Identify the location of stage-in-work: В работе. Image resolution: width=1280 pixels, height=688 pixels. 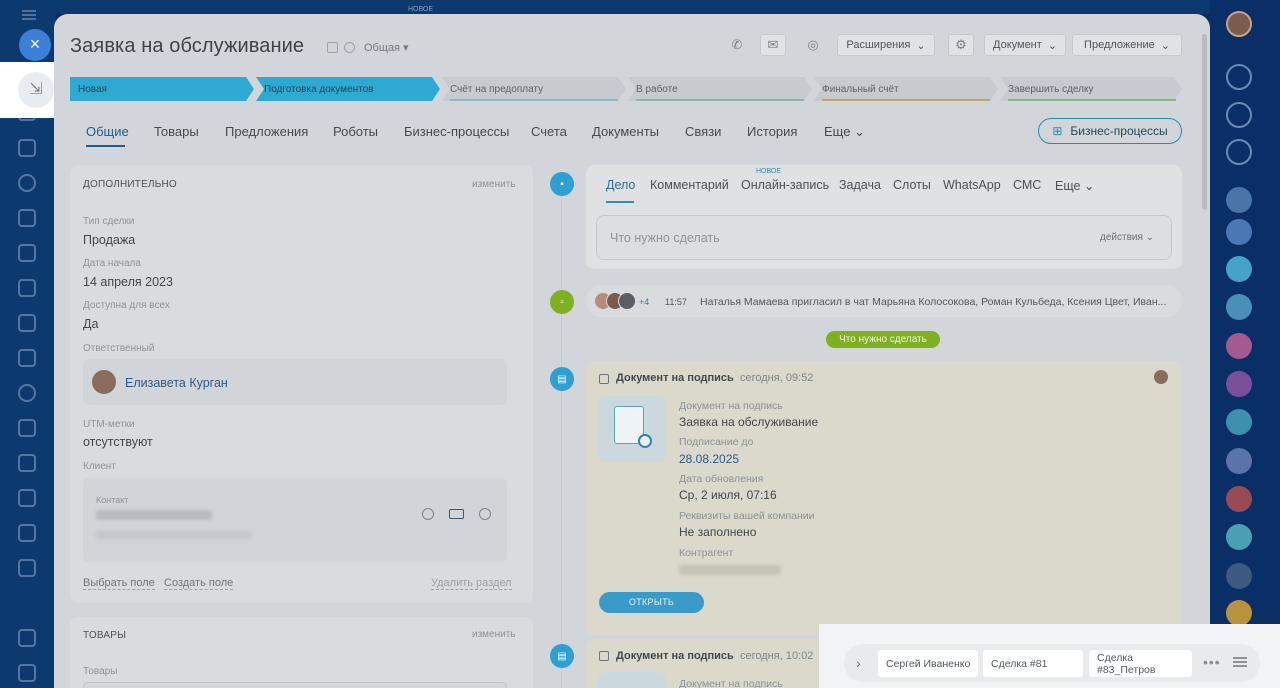
(720, 89).